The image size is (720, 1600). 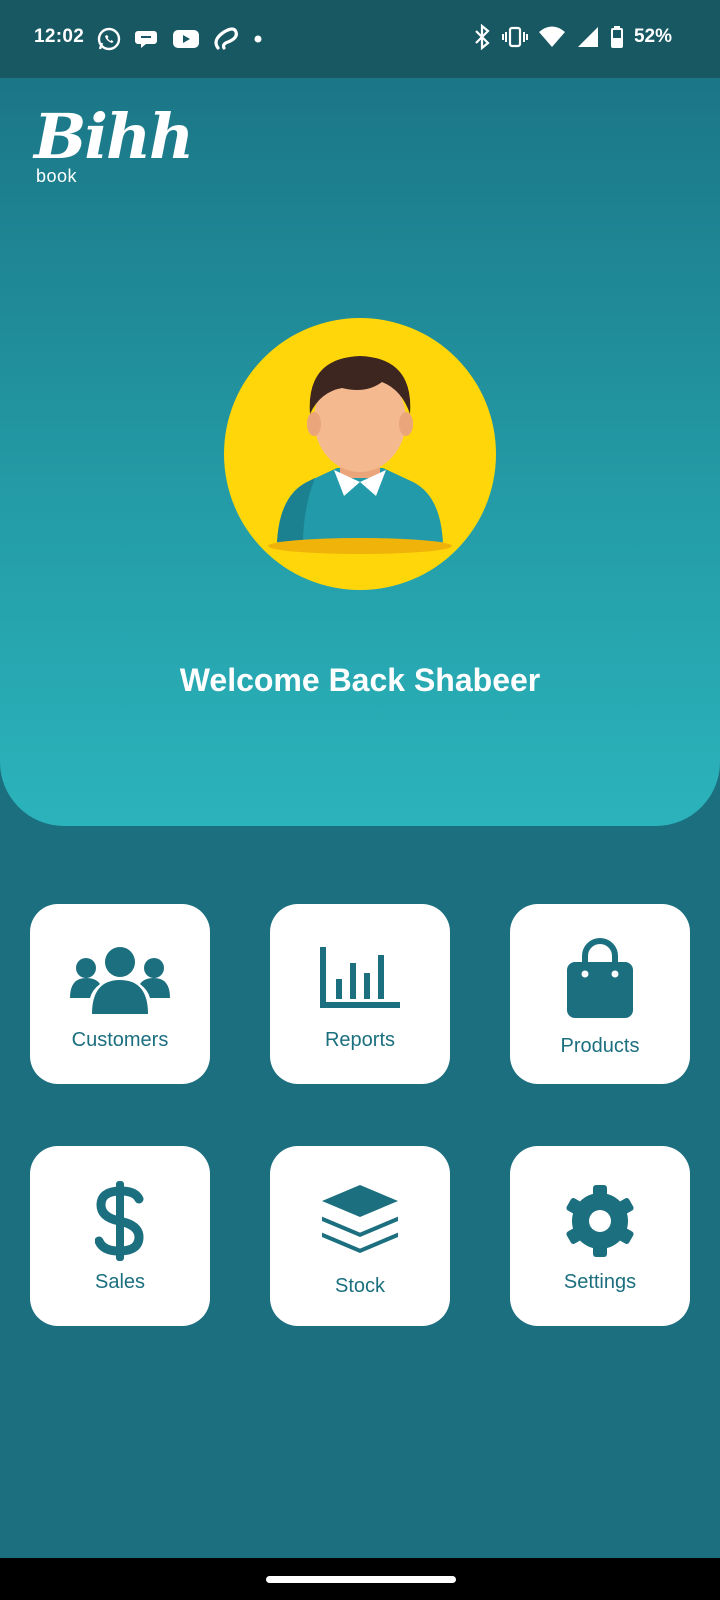 I want to click on avatar, so click(x=360, y=454).